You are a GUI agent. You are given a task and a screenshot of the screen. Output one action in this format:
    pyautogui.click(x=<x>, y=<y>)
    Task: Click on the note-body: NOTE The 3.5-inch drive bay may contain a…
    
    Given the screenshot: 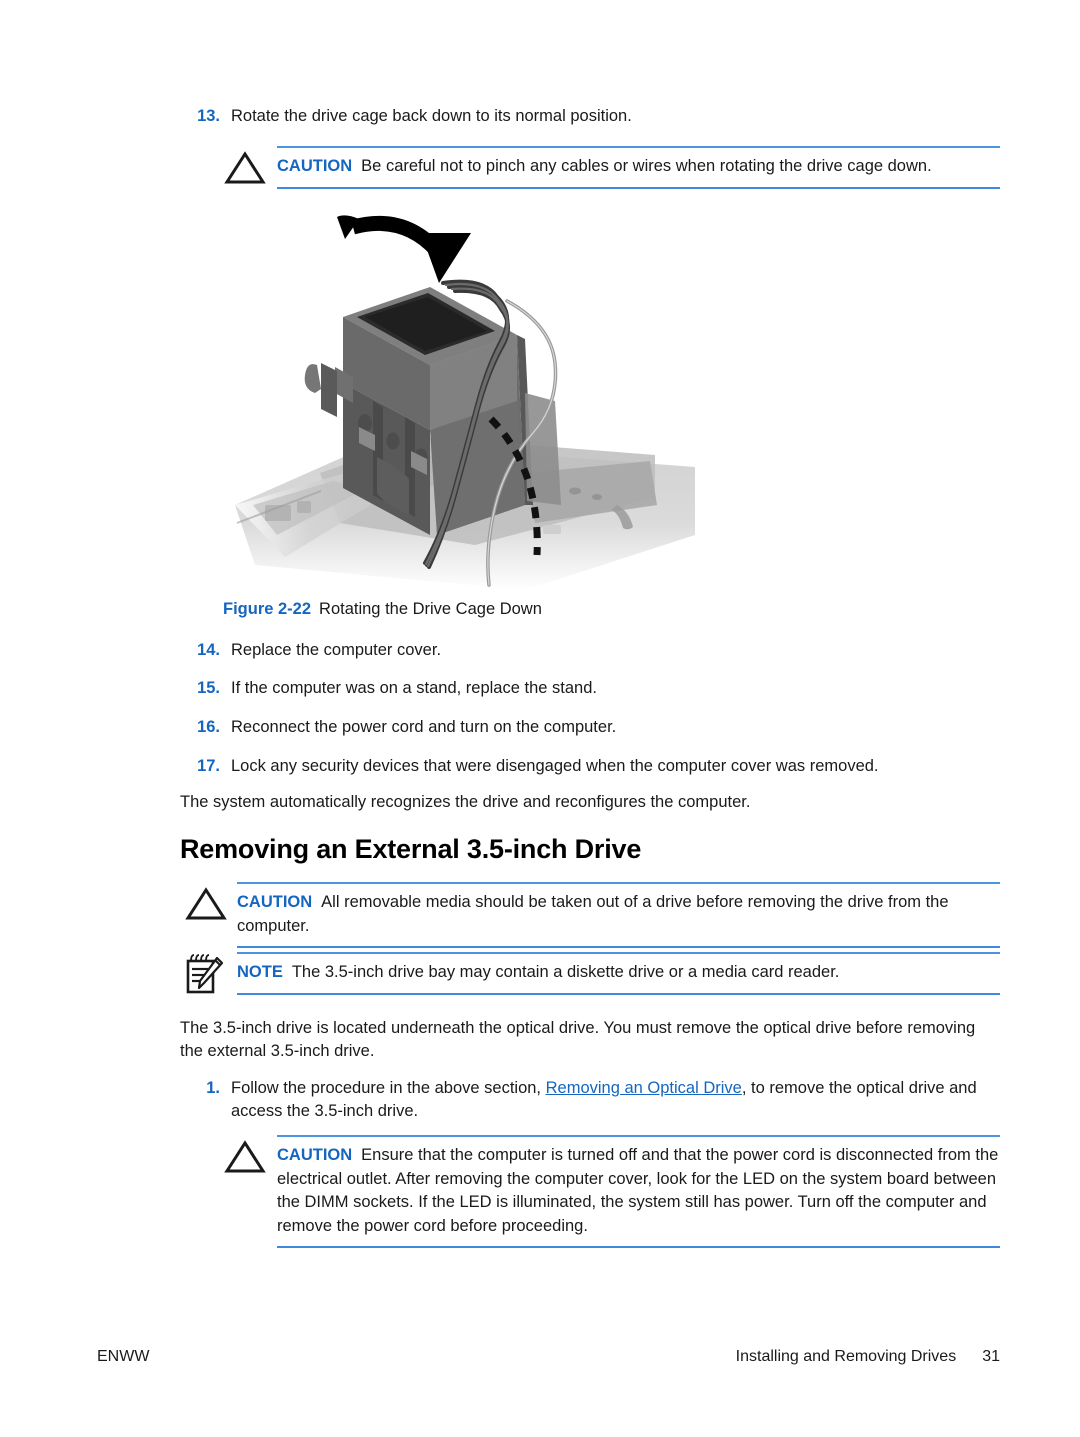 What is the action you would take?
    pyautogui.click(x=618, y=973)
    